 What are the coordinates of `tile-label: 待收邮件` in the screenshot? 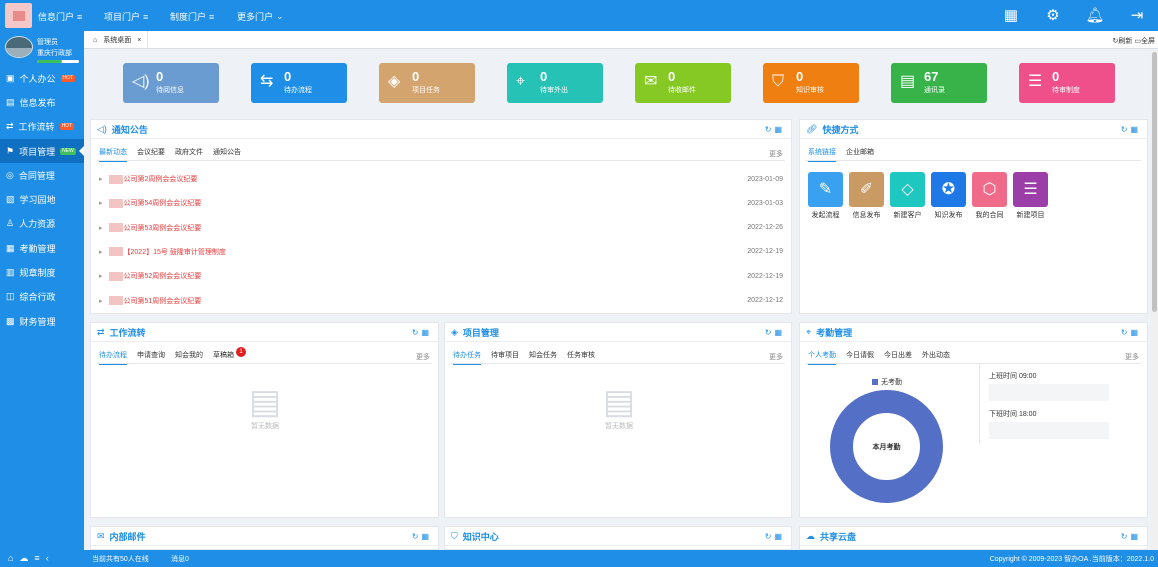 It's located at (682, 90).